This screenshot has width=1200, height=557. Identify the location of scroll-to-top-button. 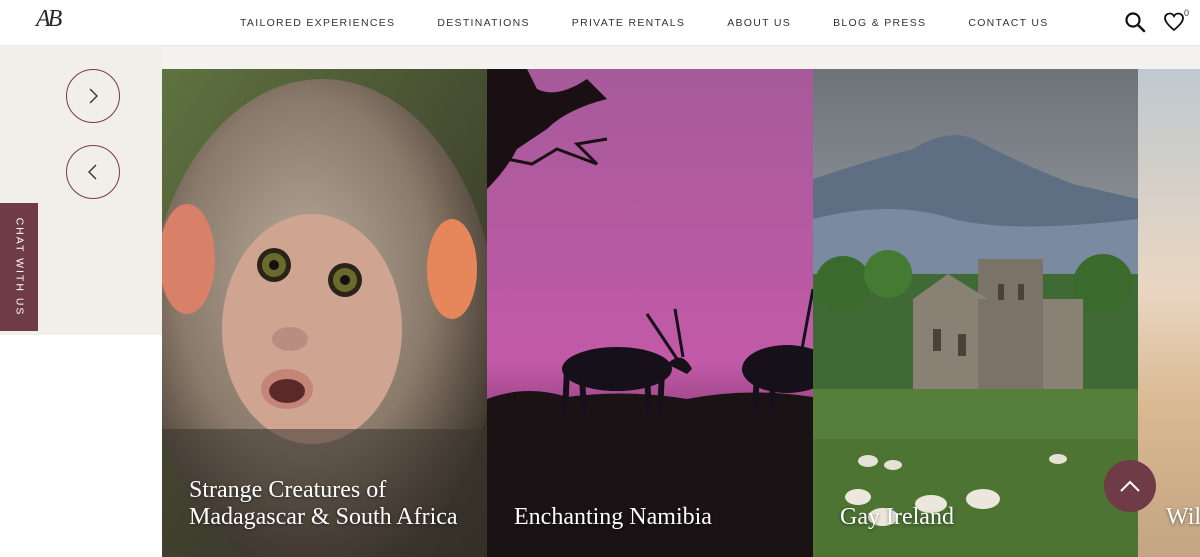
(1130, 486).